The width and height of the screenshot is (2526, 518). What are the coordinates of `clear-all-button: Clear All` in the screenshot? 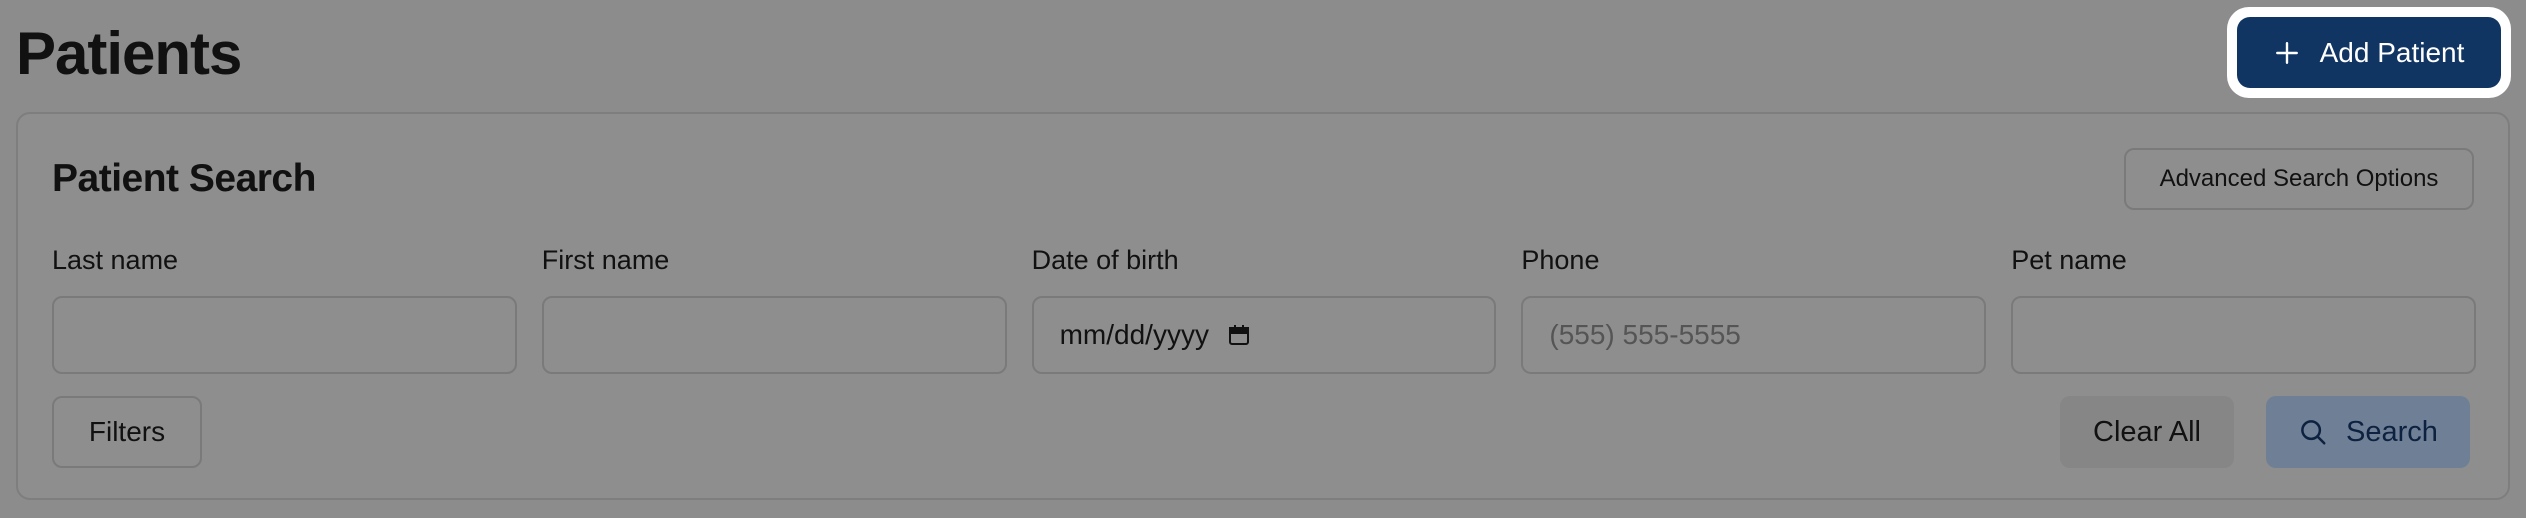 It's located at (2147, 432).